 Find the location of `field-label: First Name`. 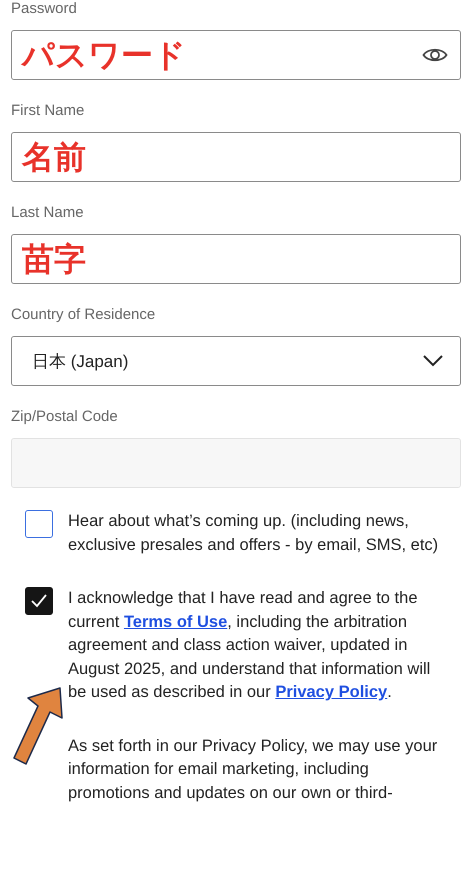

field-label: First Name is located at coordinates (48, 111).